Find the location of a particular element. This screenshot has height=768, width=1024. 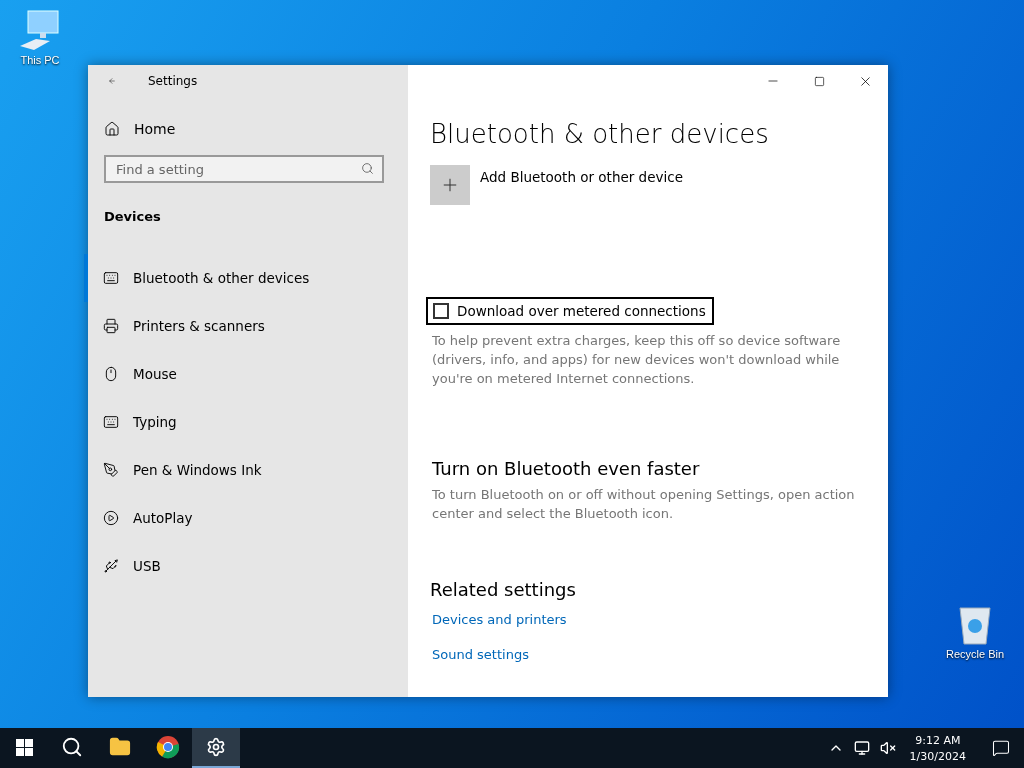

nav-item: Mouse is located at coordinates (246, 374).